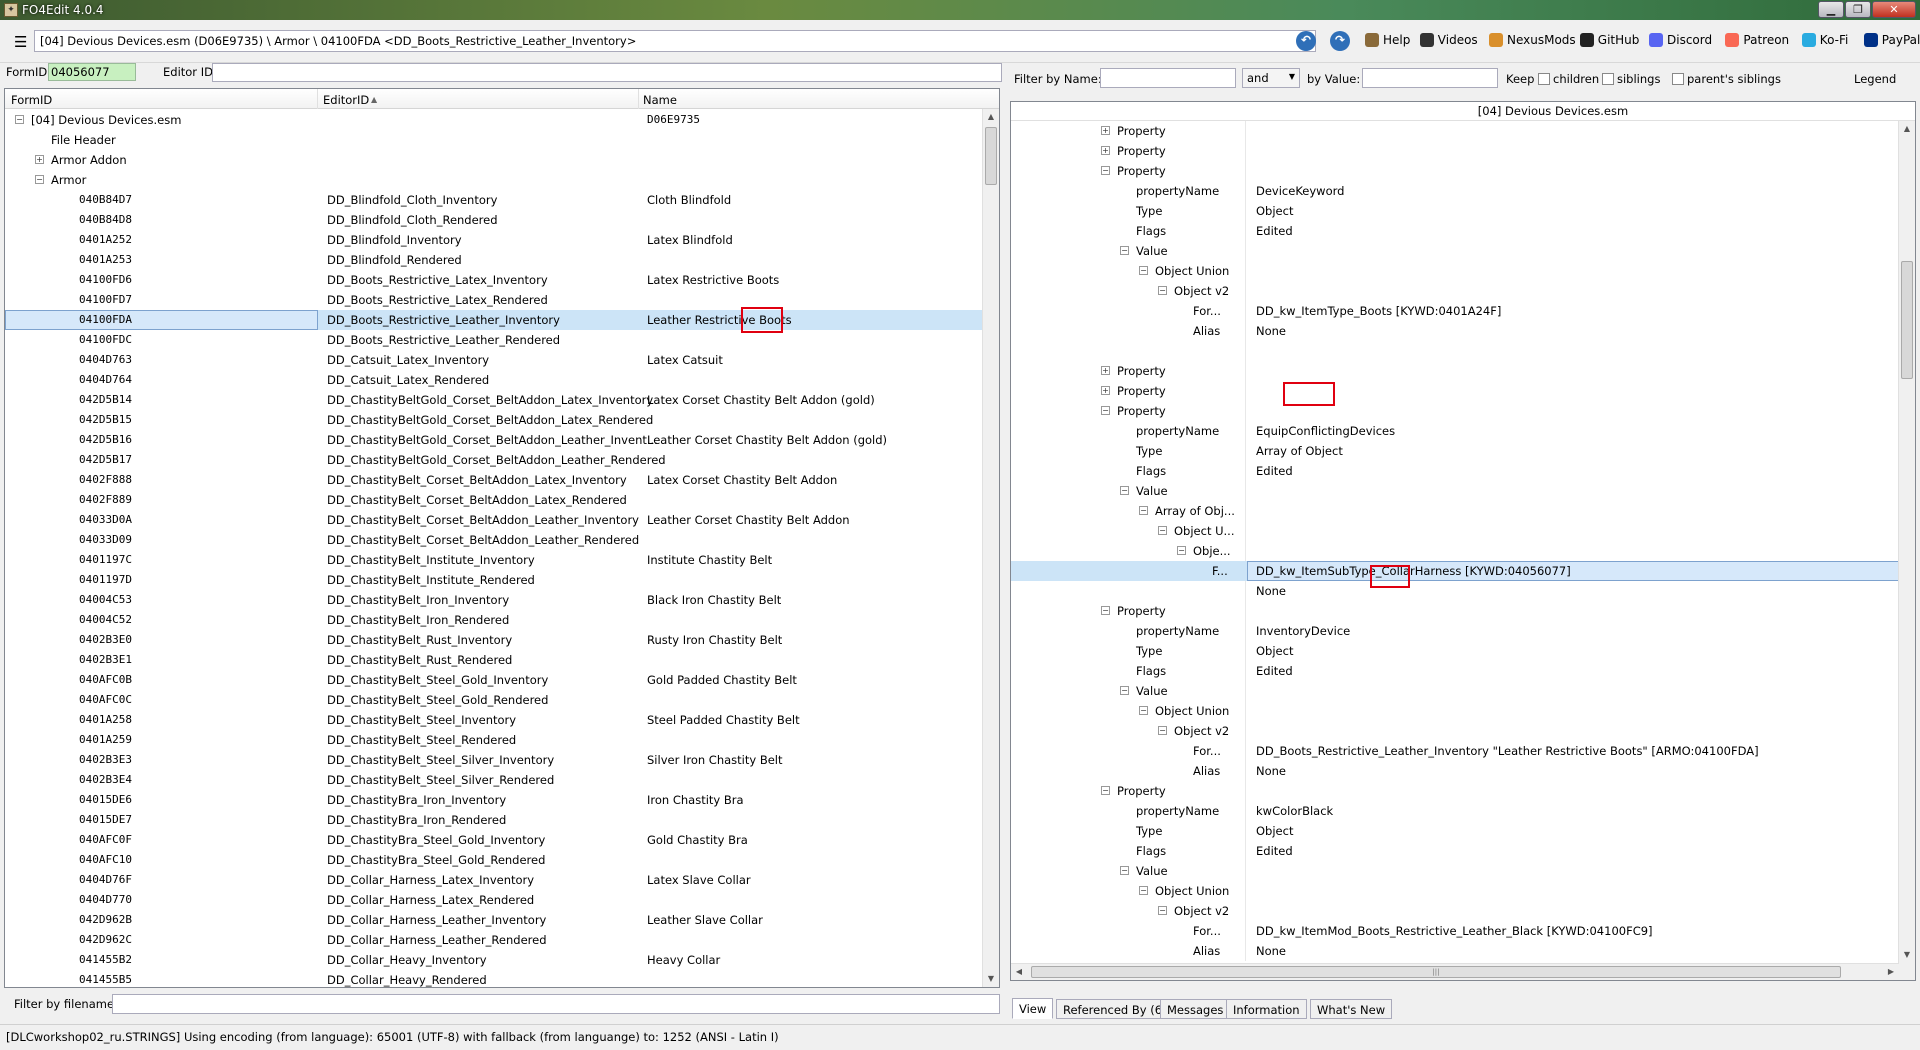 The image size is (1920, 1050). I want to click on back-icon: ↶, so click(1306, 41).